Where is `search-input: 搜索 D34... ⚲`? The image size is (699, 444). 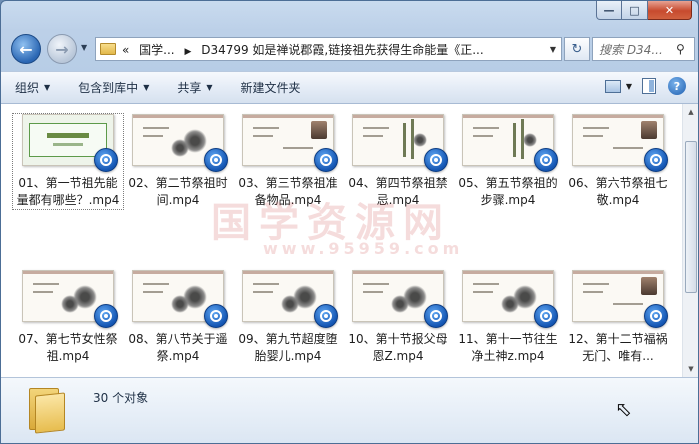 search-input: 搜索 D34... ⚲ is located at coordinates (643, 49).